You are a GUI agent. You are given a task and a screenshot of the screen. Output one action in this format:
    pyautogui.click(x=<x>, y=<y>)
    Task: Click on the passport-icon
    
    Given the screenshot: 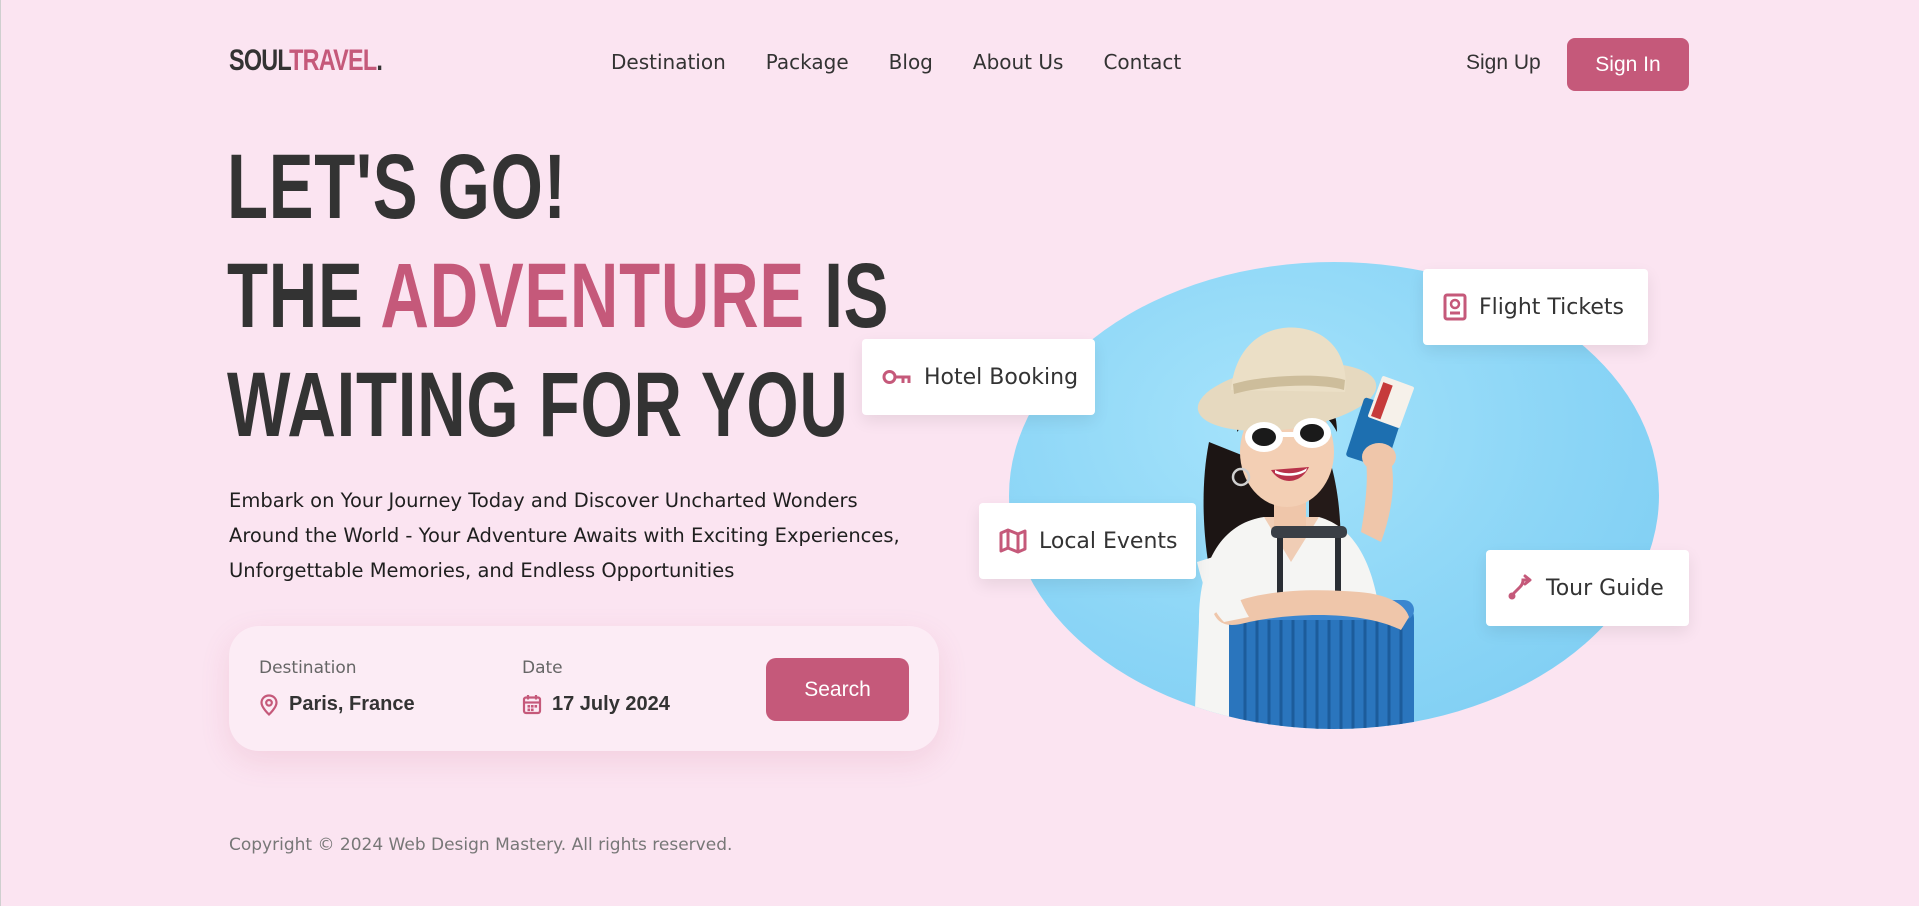 What is the action you would take?
    pyautogui.click(x=1455, y=307)
    